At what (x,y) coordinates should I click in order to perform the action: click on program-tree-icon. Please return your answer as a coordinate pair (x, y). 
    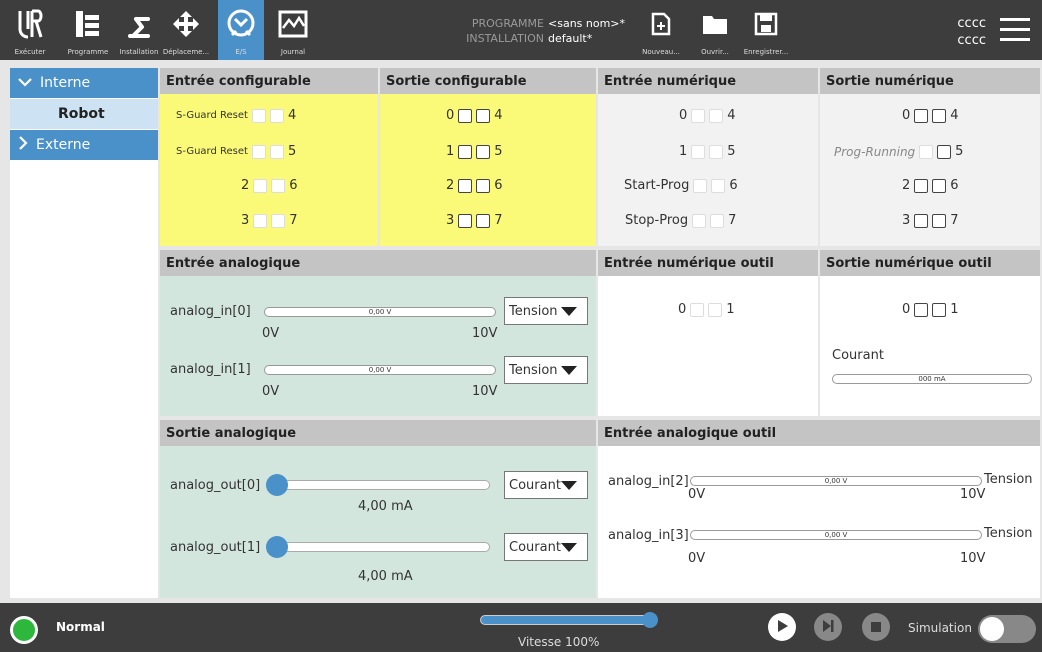
    Looking at the image, I should click on (88, 24).